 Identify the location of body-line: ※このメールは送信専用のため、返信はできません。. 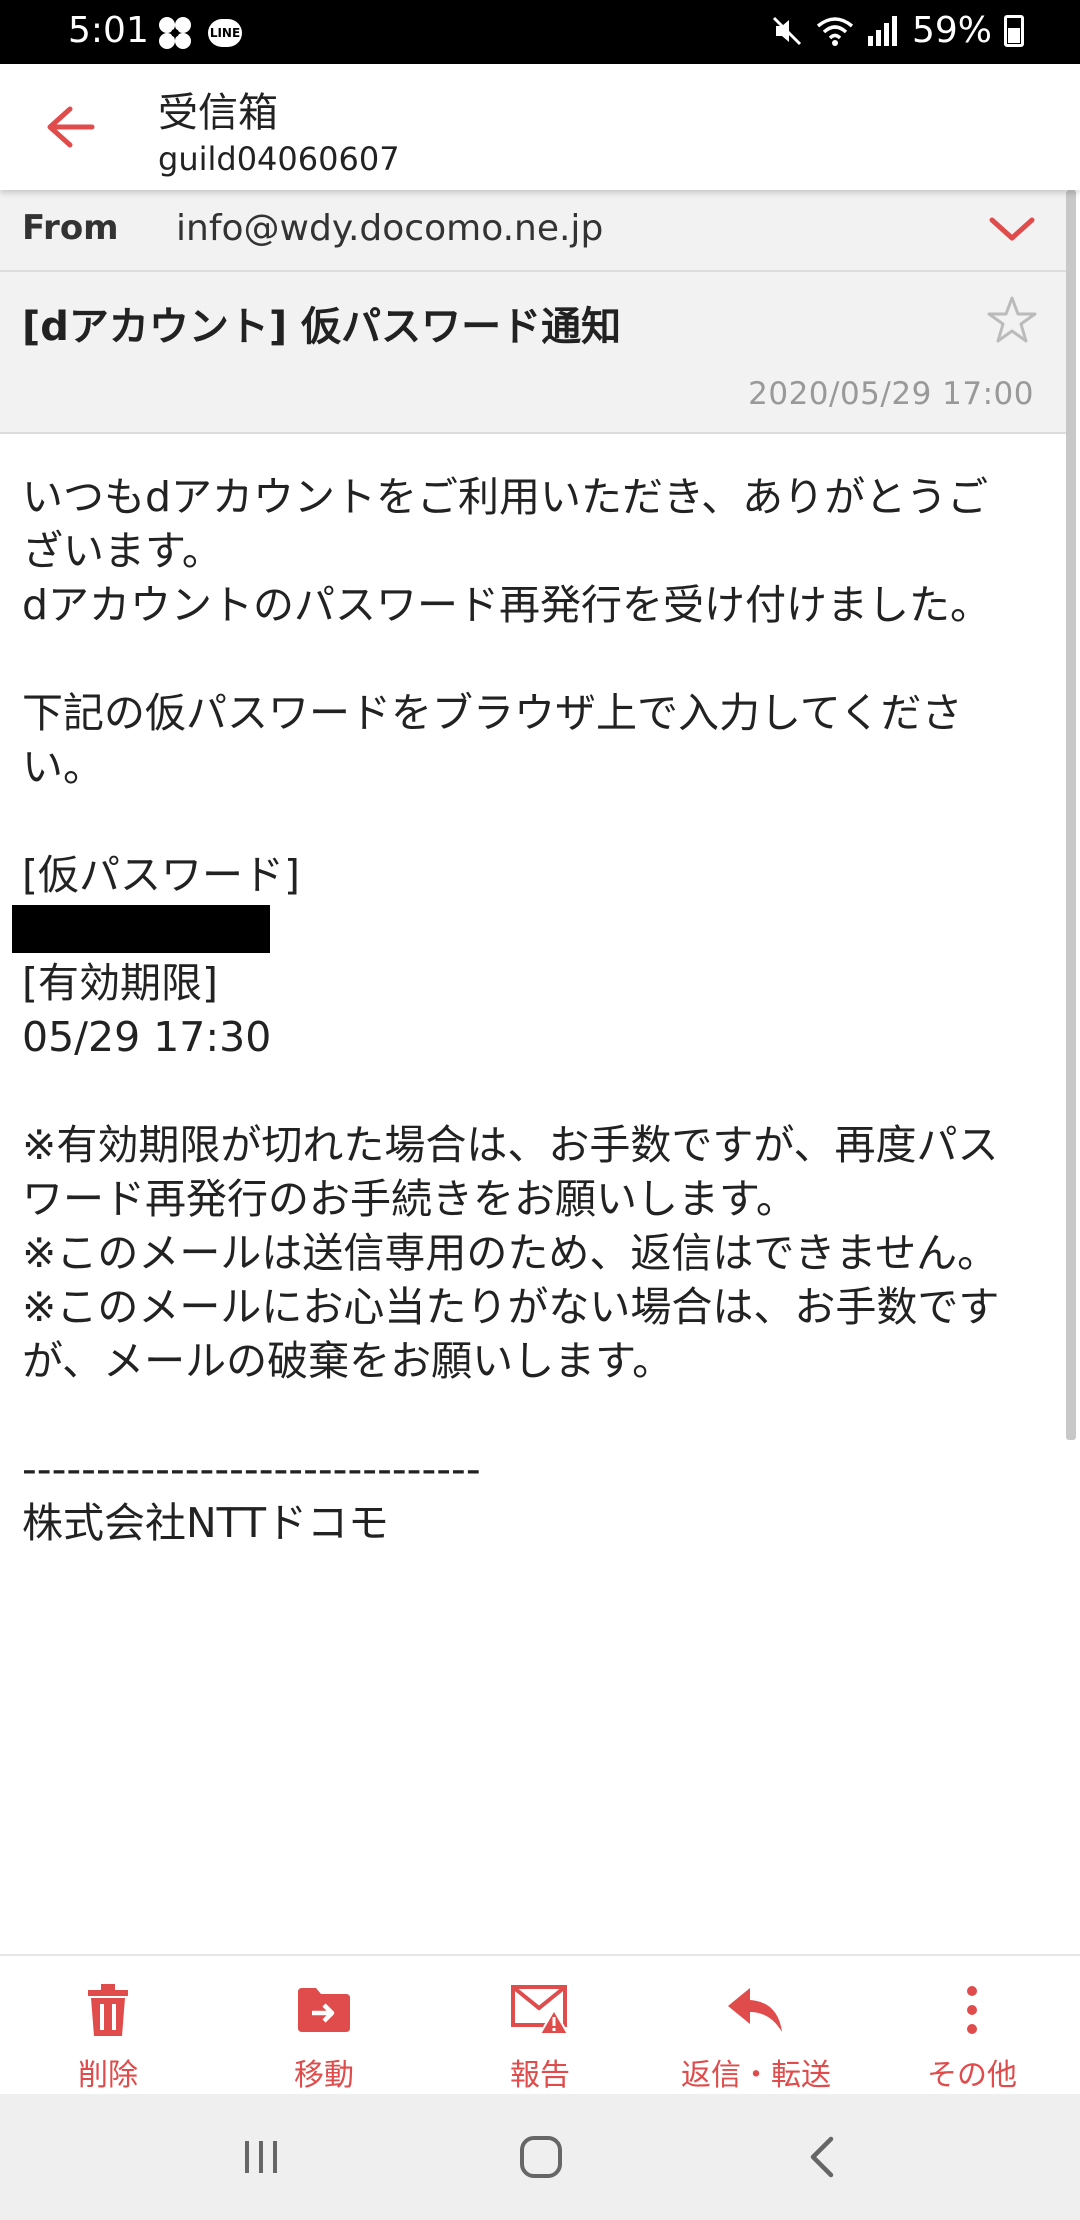
(510, 1253).